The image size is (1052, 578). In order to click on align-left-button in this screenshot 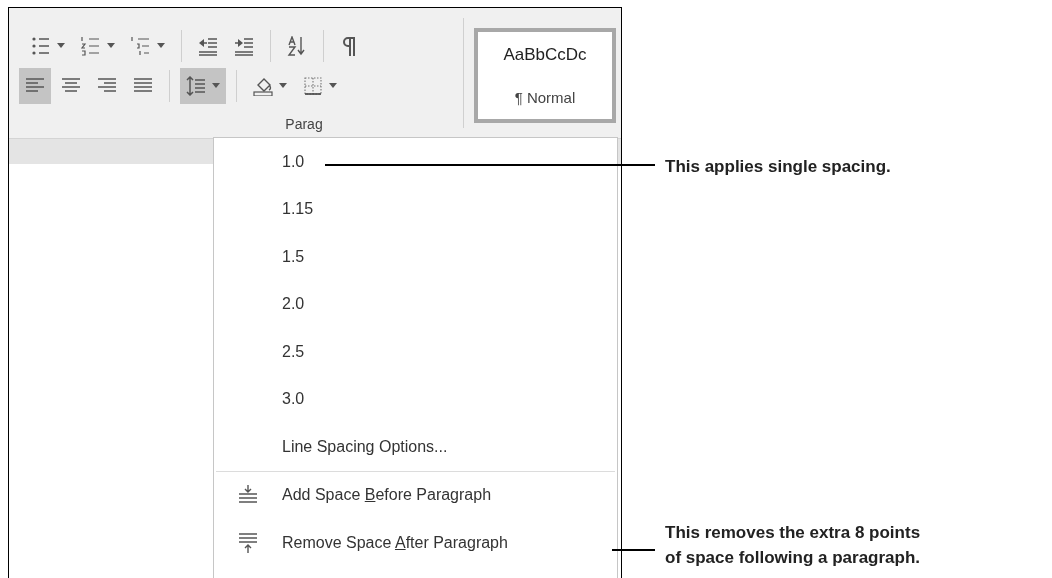, I will do `click(35, 85)`.